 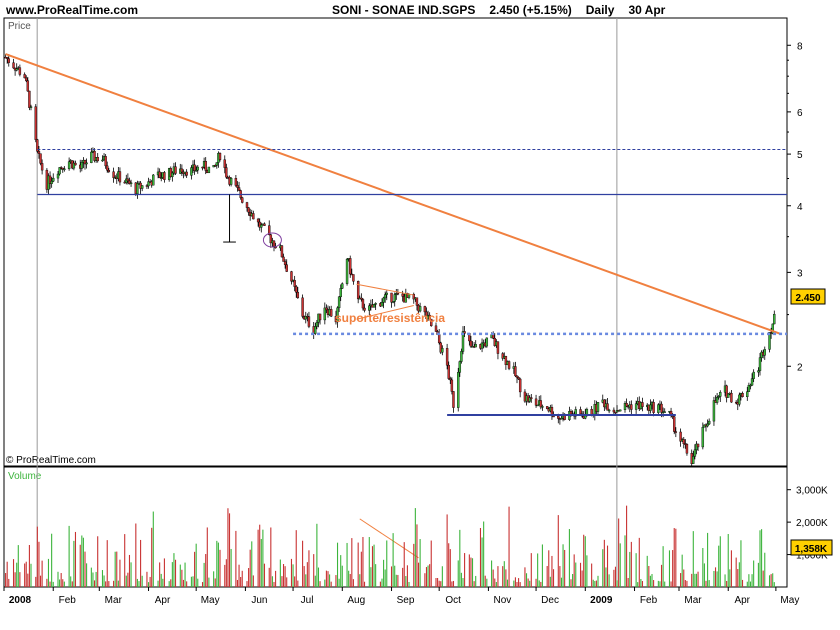 What do you see at coordinates (19, 26) in the screenshot?
I see `price-panel-label: Price` at bounding box center [19, 26].